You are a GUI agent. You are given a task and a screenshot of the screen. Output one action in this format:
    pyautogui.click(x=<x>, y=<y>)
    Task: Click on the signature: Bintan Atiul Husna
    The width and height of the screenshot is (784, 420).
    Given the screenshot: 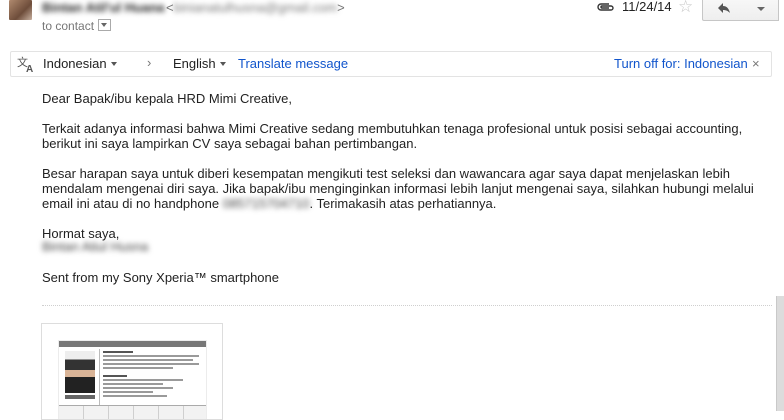 What is the action you would take?
    pyautogui.click(x=95, y=246)
    